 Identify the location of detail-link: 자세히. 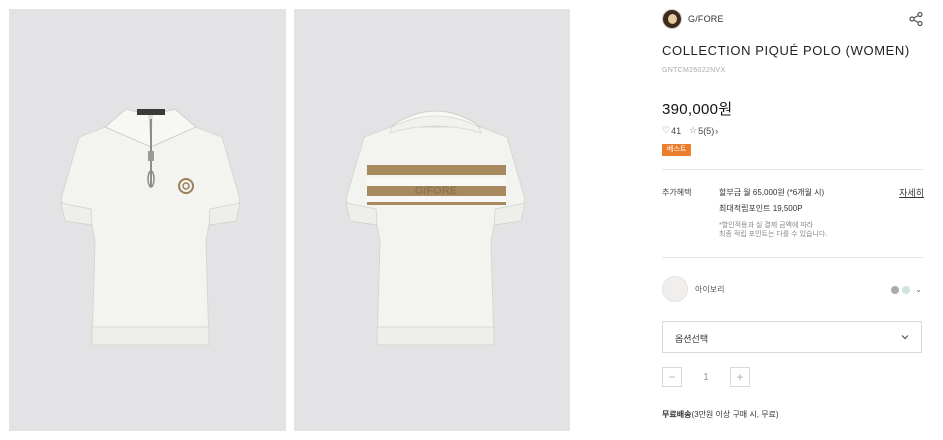
(911, 192).